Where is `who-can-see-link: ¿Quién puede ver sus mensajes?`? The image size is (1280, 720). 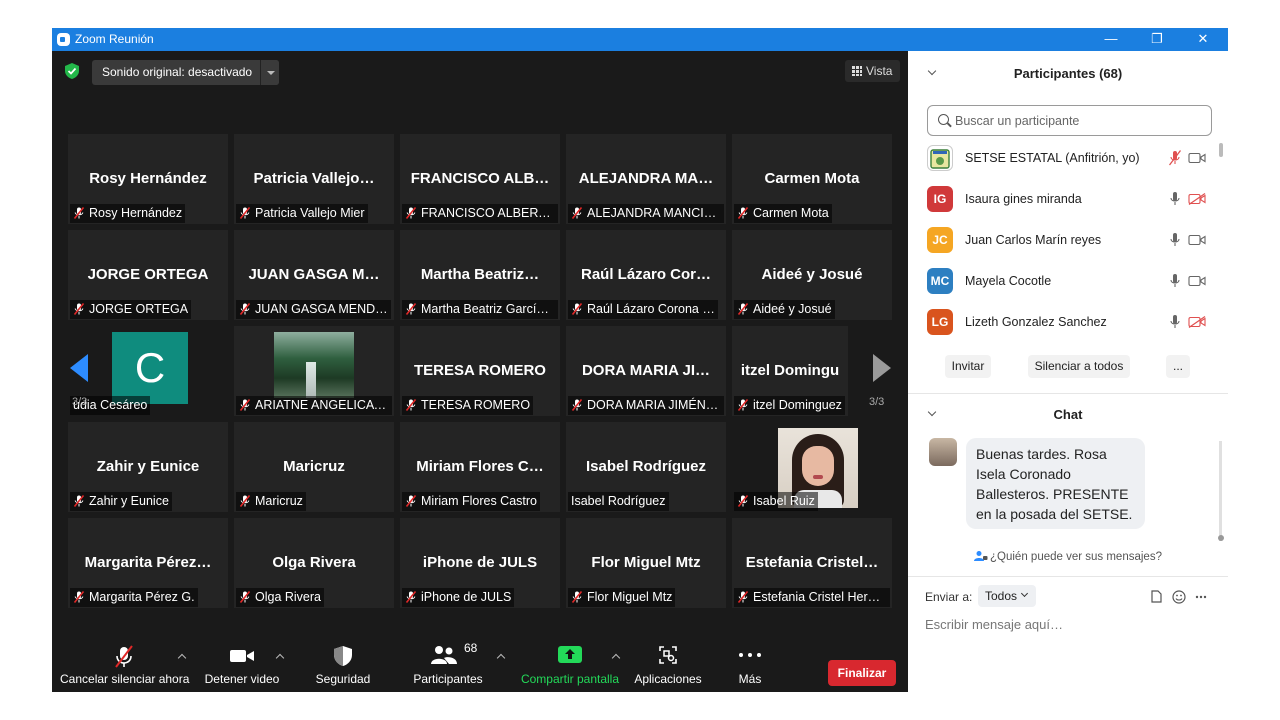
who-can-see-link: ¿Quién puede ver sus mensajes? is located at coordinates (1068, 556).